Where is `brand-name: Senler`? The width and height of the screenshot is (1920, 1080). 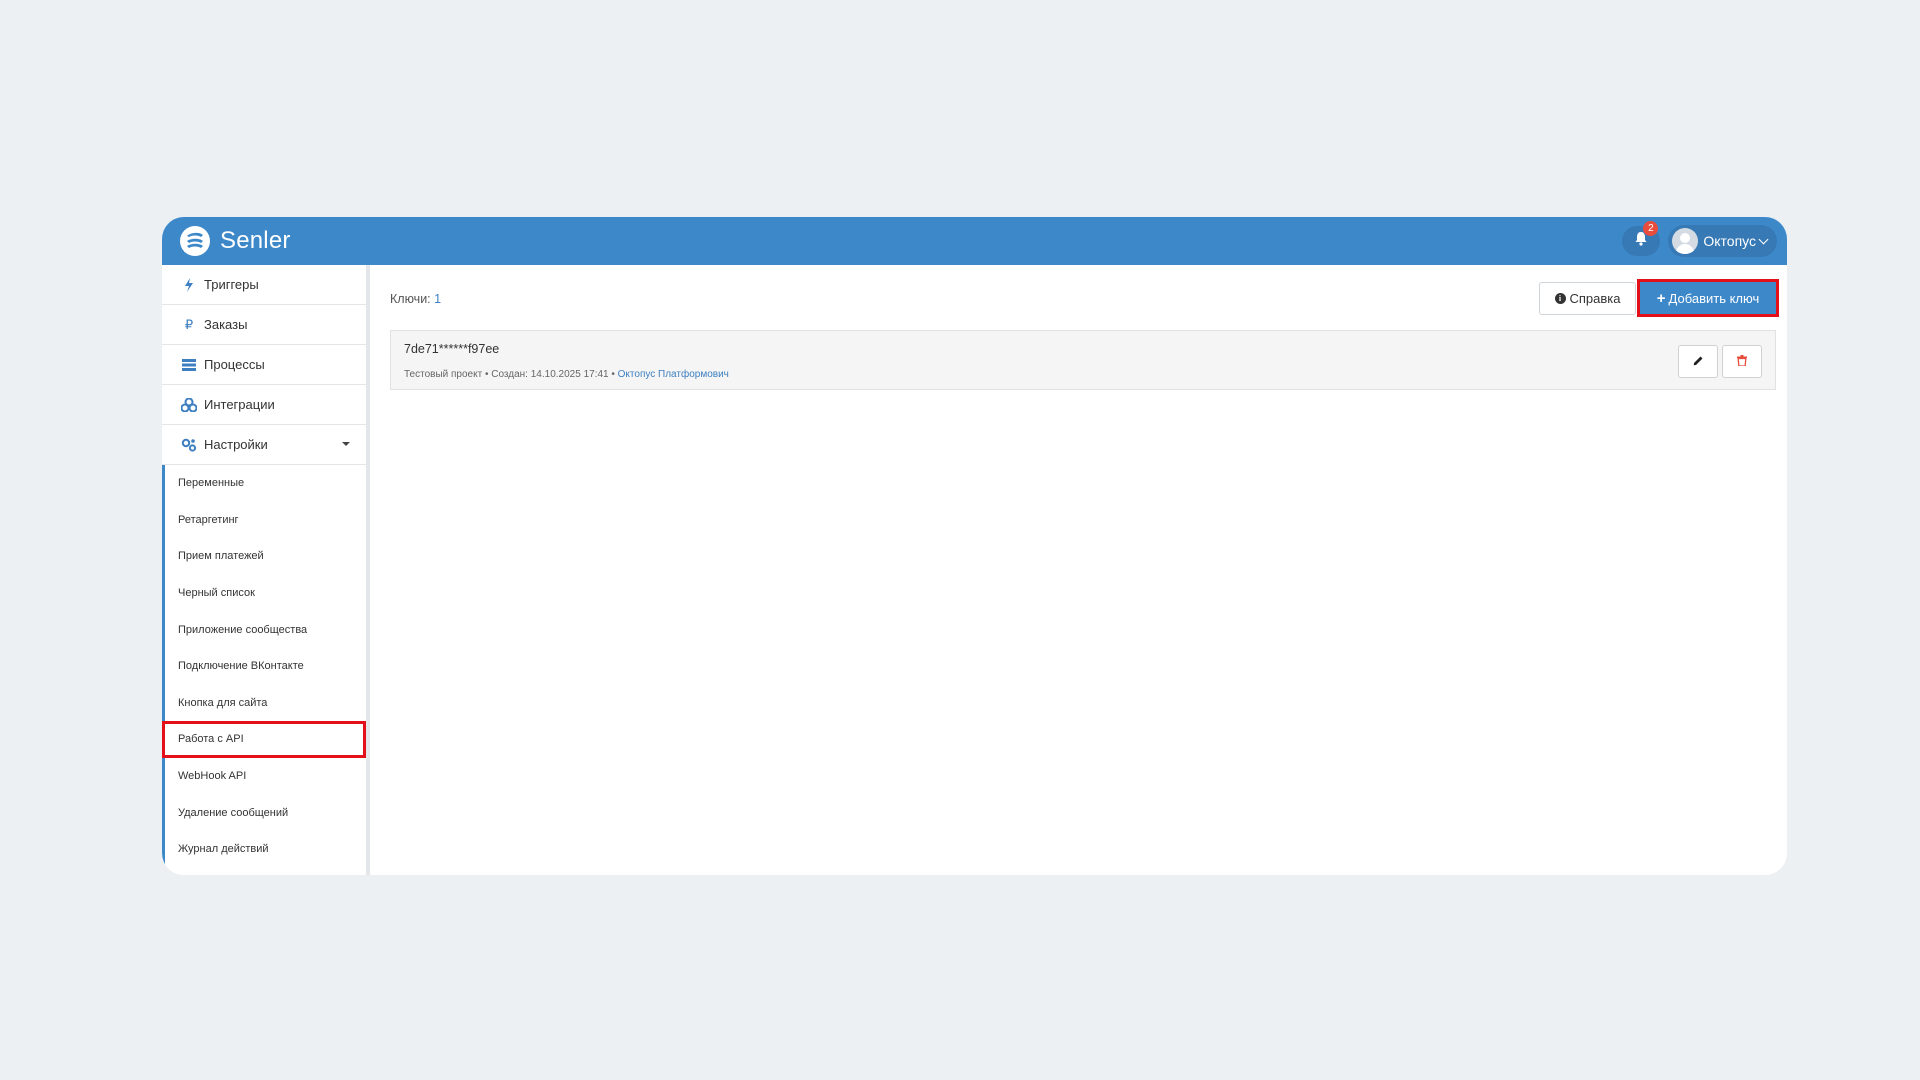
brand-name: Senler is located at coordinates (255, 240).